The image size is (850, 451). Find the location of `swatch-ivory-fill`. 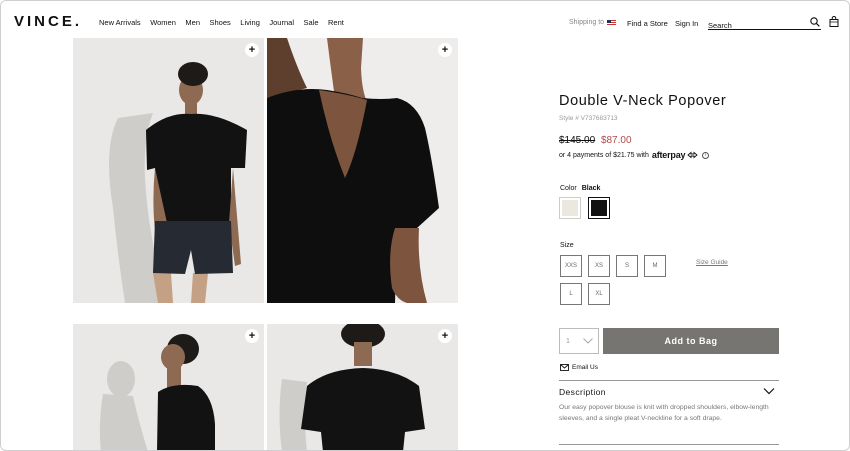

swatch-ivory-fill is located at coordinates (570, 208).